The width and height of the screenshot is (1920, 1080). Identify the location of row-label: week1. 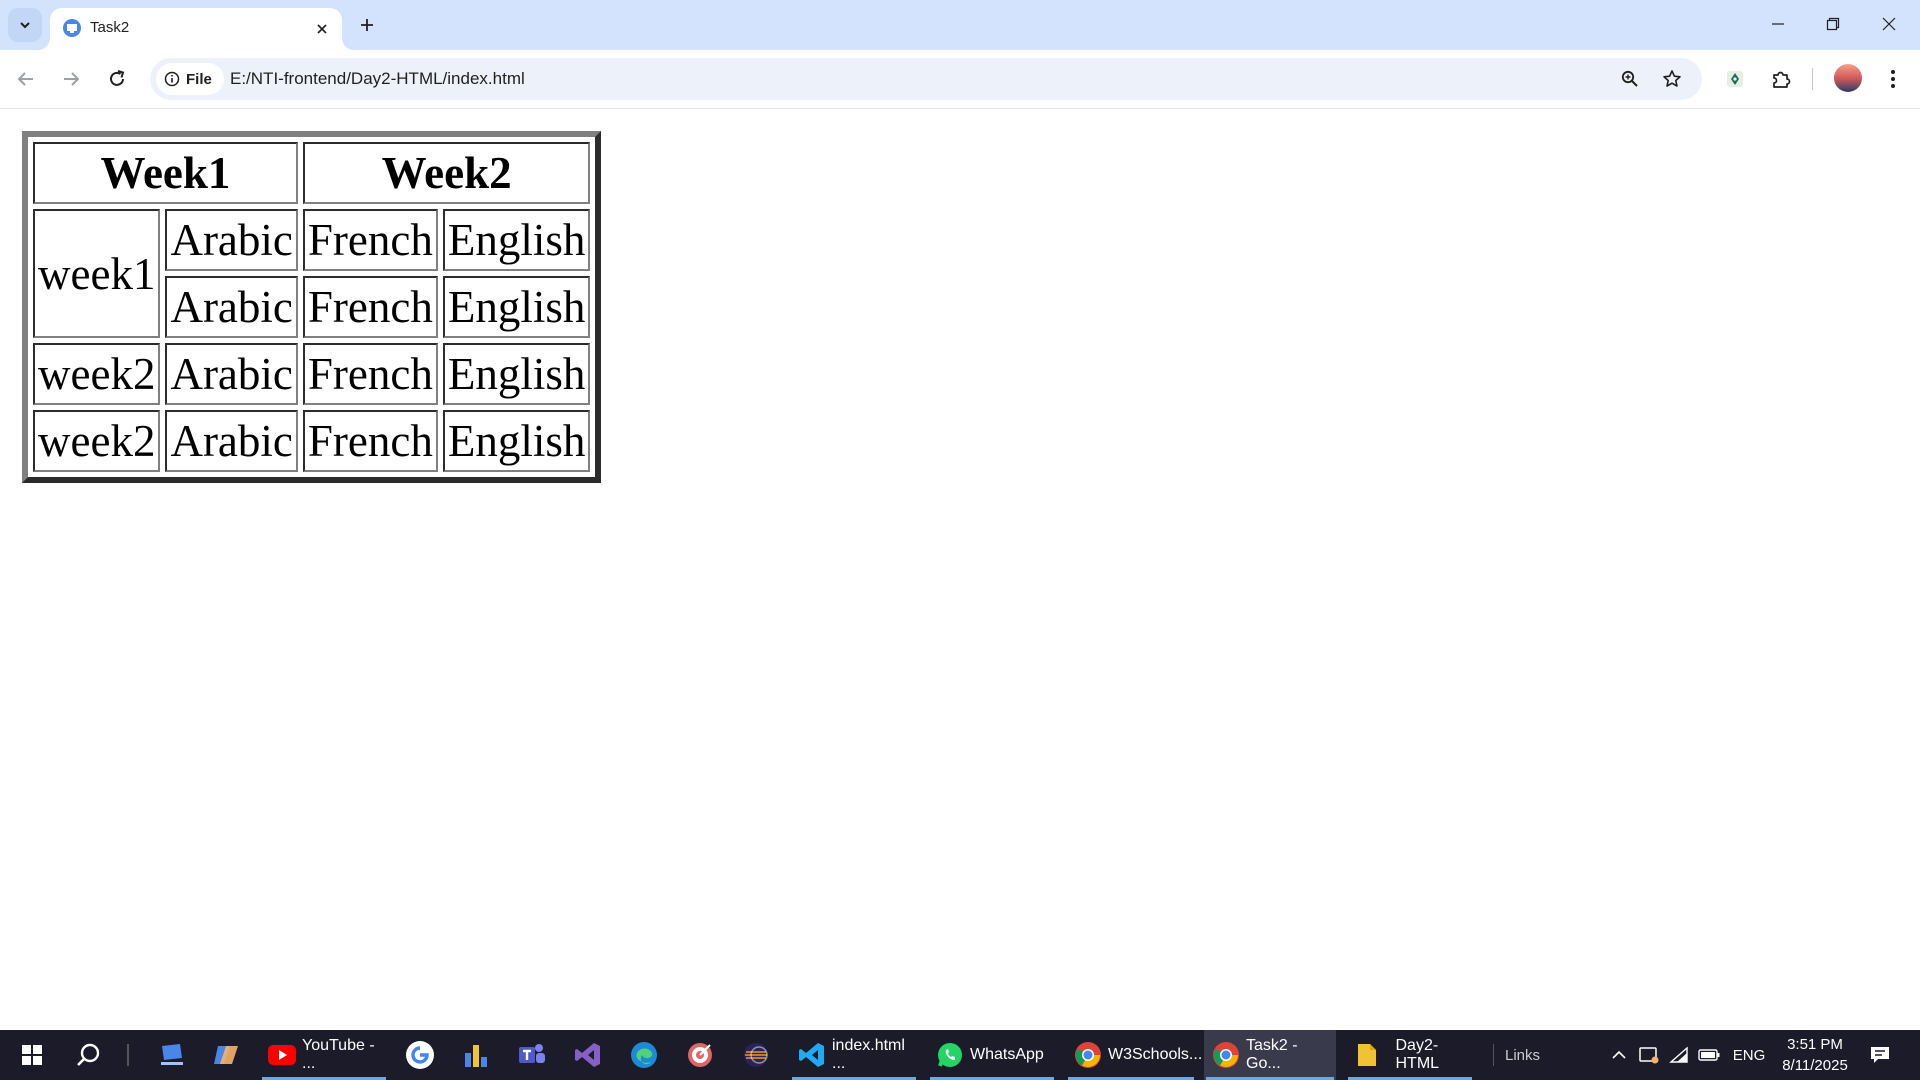
(97, 273).